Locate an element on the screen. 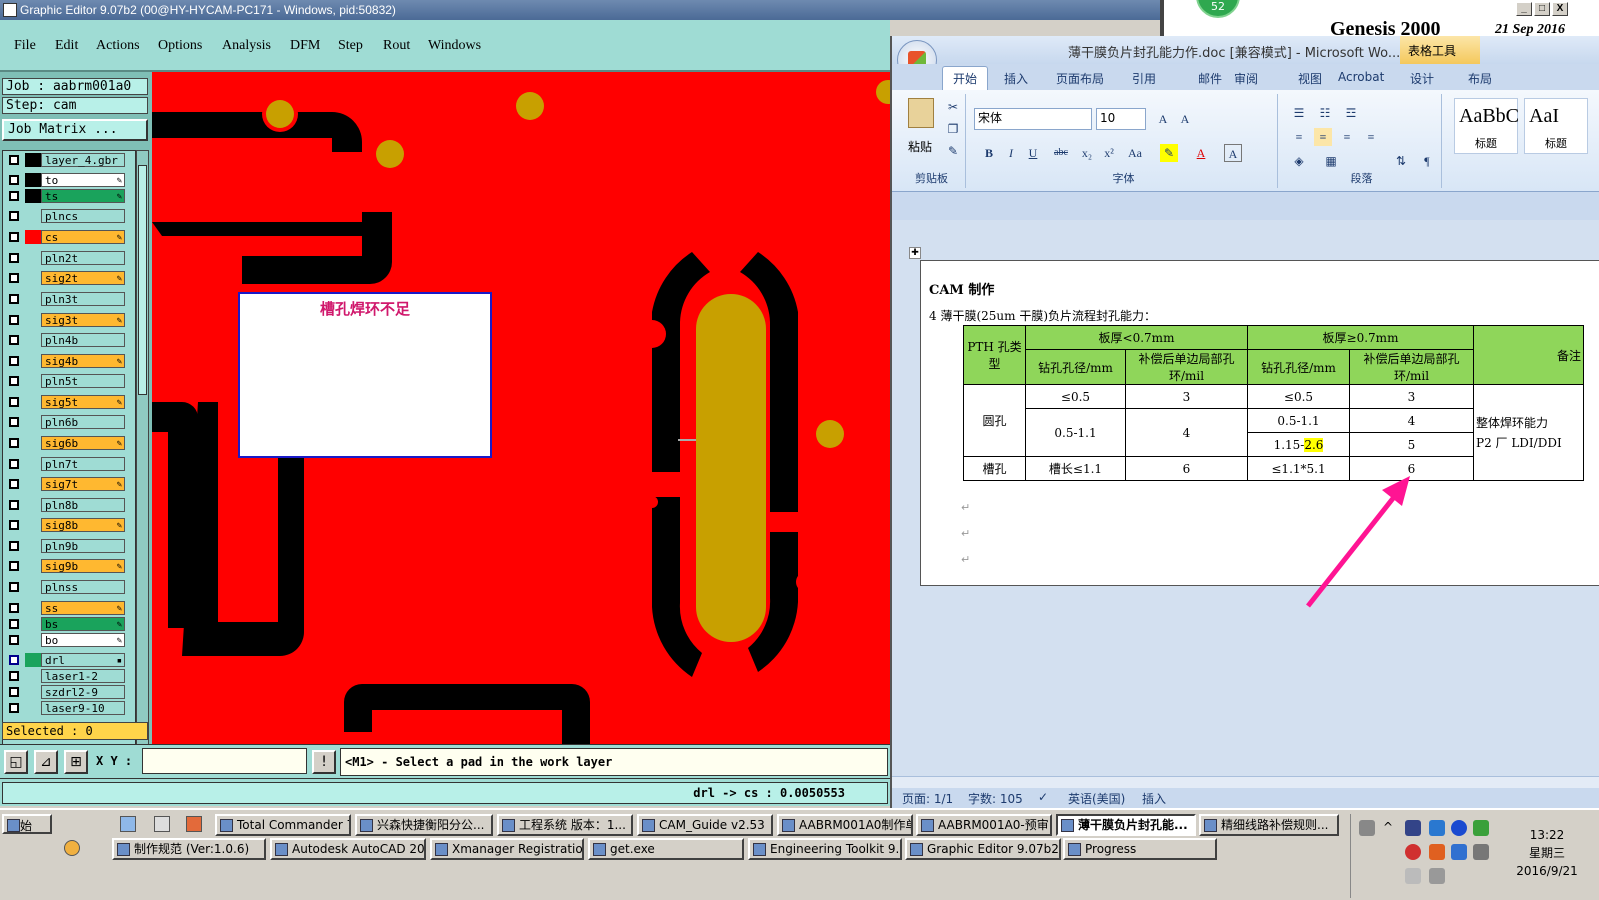 The height and width of the screenshot is (900, 1599). layer-name: sig5t ✎ is located at coordinates (83, 402).